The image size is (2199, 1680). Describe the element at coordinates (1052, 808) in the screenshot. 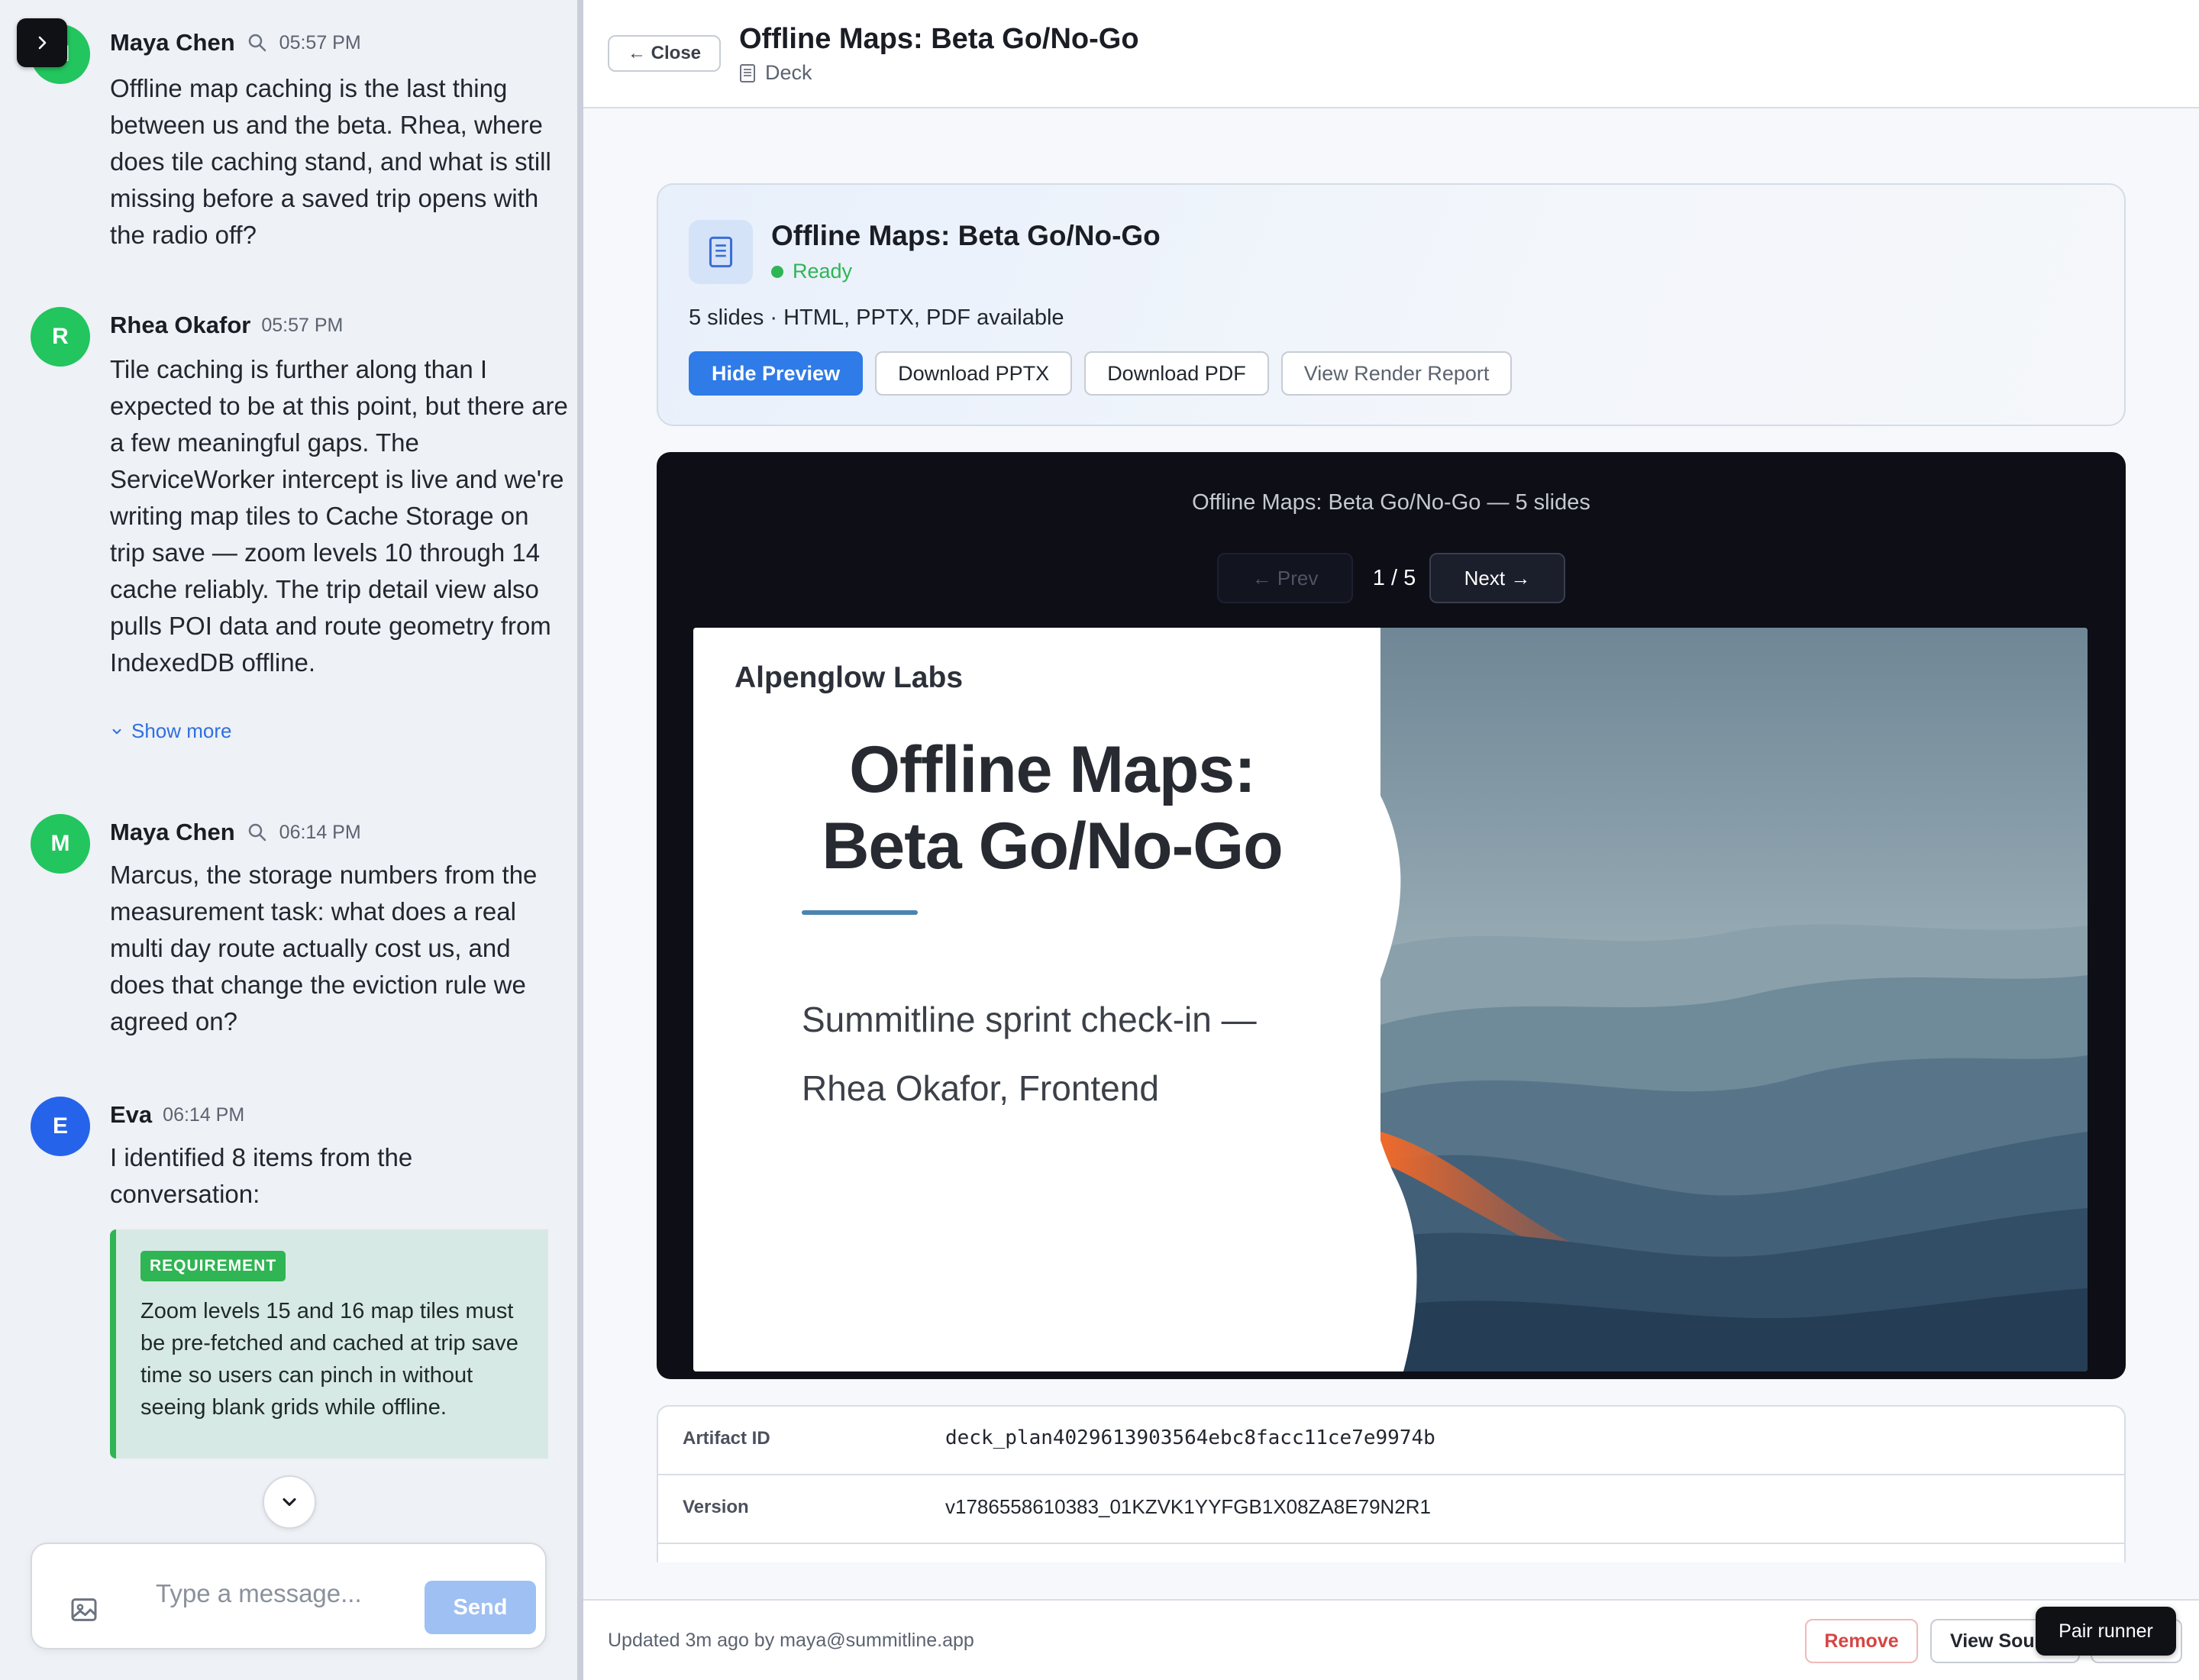

I see `slide-title: Offline Maps: Beta Go/No-Go` at that location.